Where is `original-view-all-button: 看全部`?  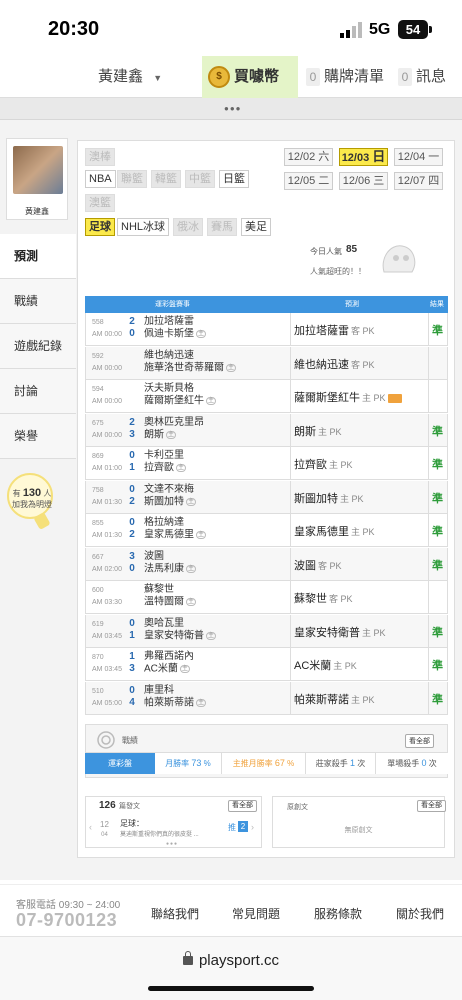 original-view-all-button: 看全部 is located at coordinates (431, 806).